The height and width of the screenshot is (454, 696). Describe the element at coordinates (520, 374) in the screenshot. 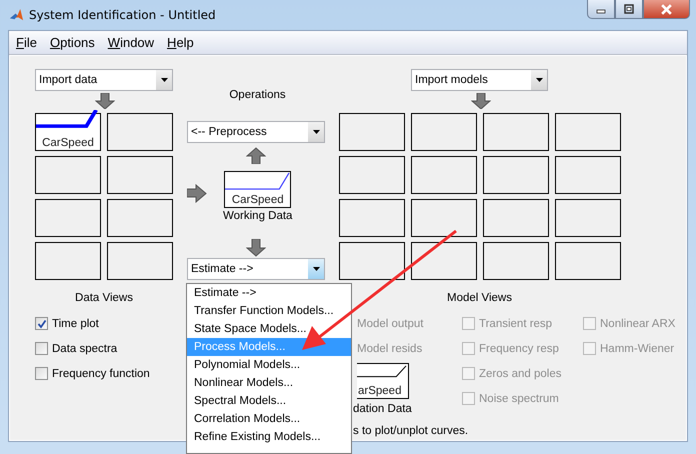

I see `checkbox-label: Zeros and poles` at that location.